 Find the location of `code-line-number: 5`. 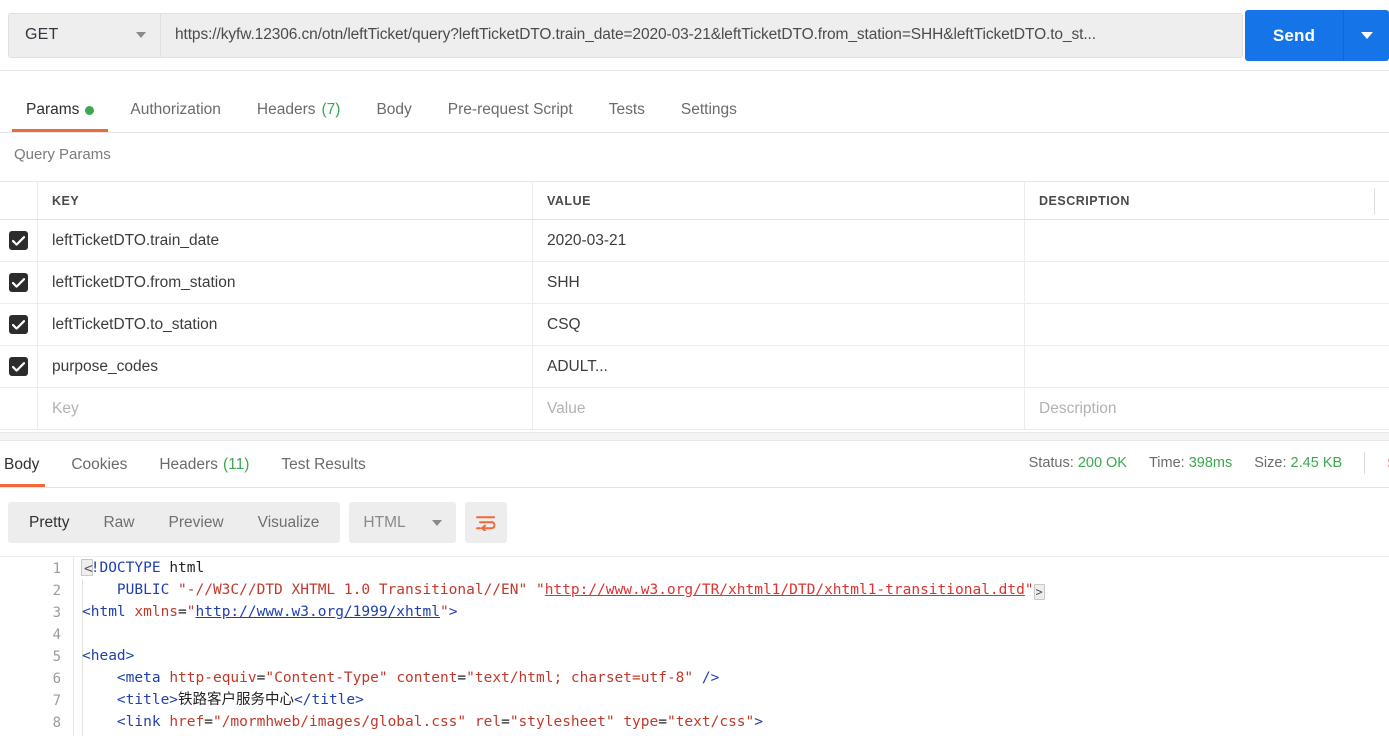

code-line-number: 5 is located at coordinates (56, 657).